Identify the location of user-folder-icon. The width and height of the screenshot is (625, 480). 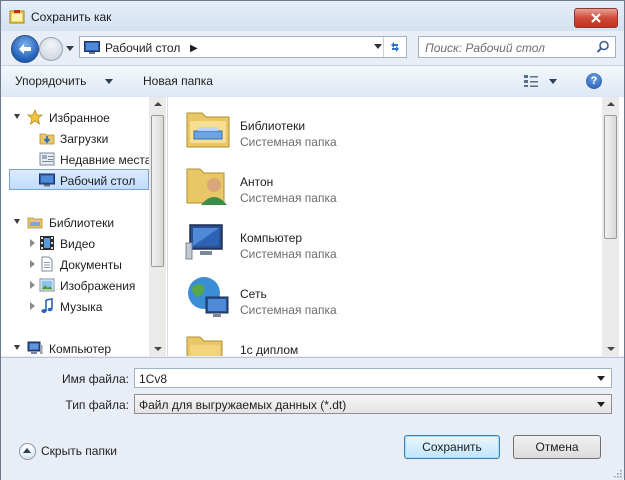
(206, 186).